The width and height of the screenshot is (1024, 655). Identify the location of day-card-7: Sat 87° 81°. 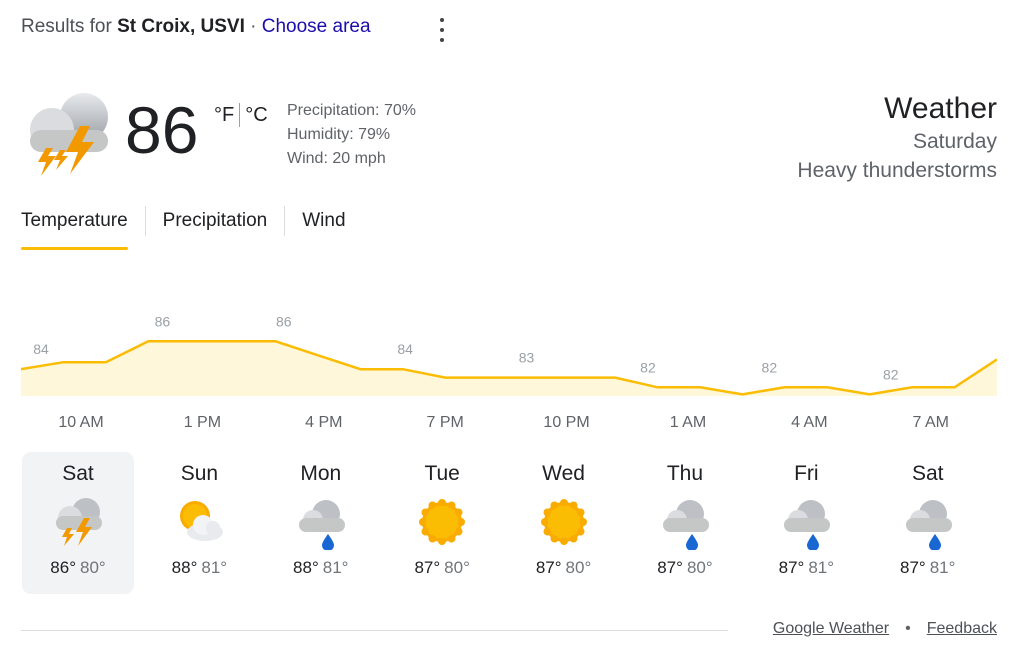
(928, 523).